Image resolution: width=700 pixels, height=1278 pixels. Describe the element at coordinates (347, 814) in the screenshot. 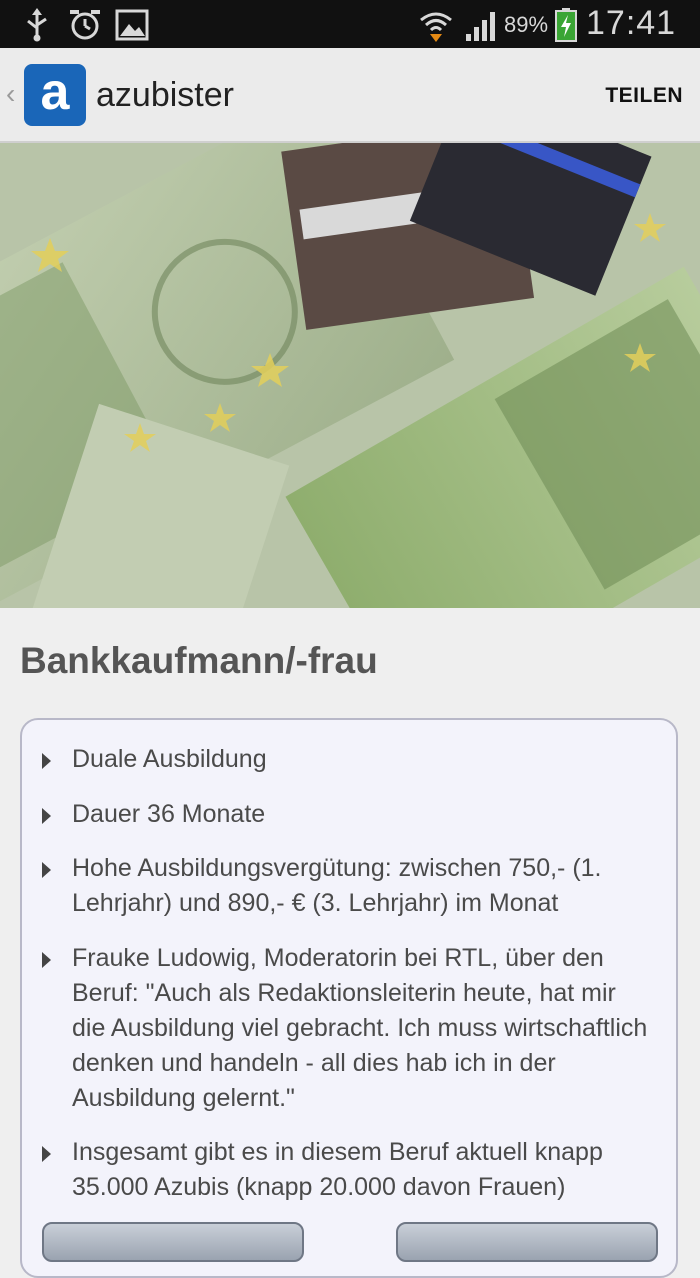

I see `list-item: Dauer 36 Monate` at that location.